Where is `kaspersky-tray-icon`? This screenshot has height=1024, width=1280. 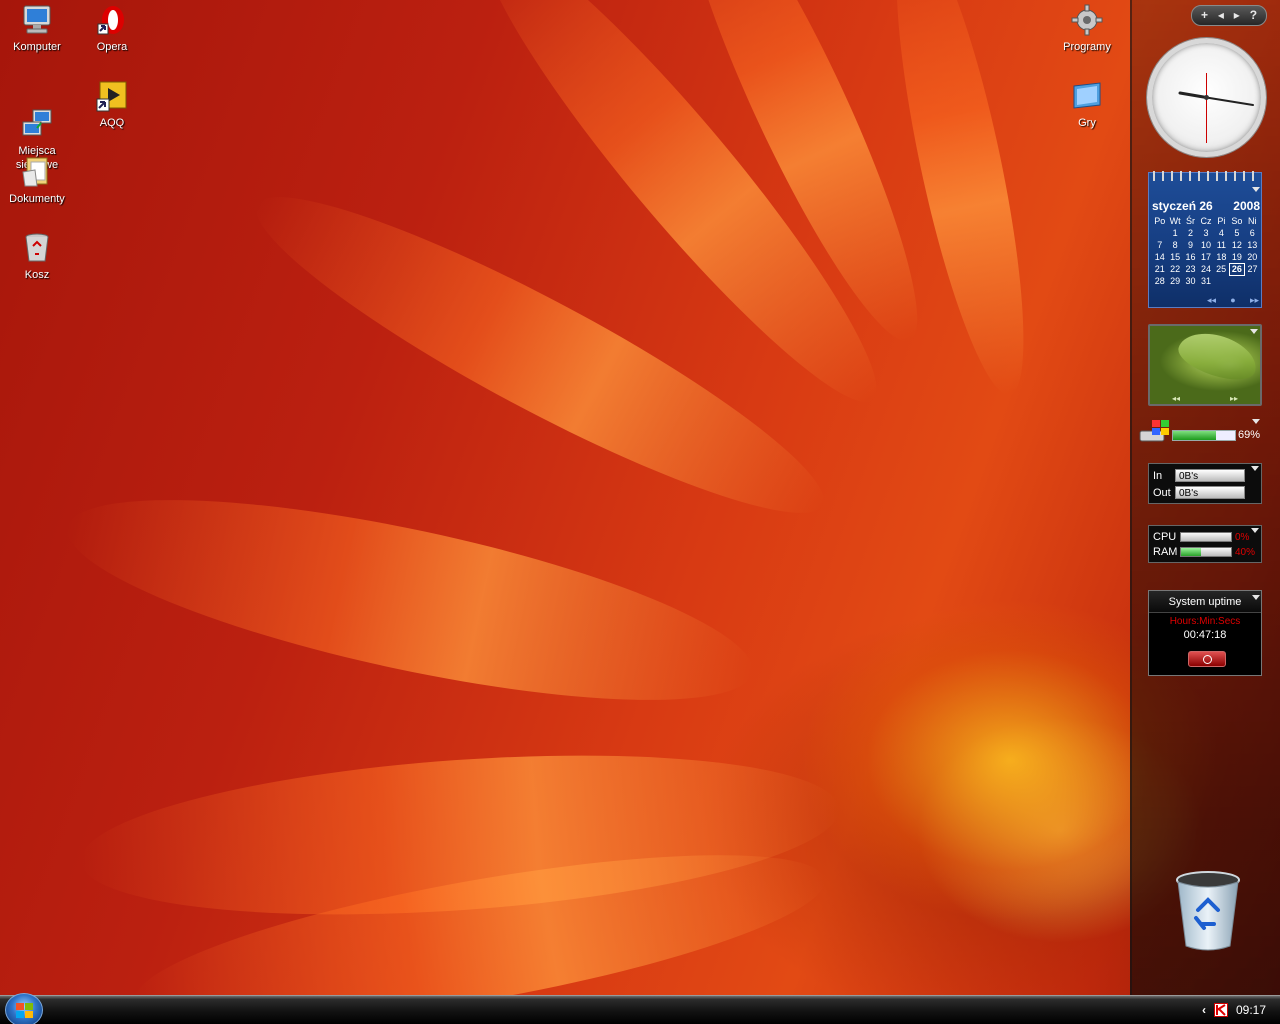
kaspersky-tray-icon is located at coordinates (1220, 1010).